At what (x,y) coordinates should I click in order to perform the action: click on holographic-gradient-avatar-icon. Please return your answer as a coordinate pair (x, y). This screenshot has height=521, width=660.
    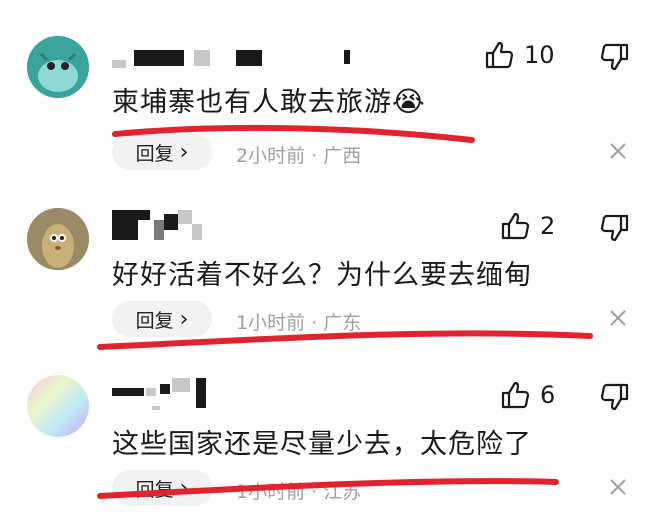
    Looking at the image, I should click on (58, 406).